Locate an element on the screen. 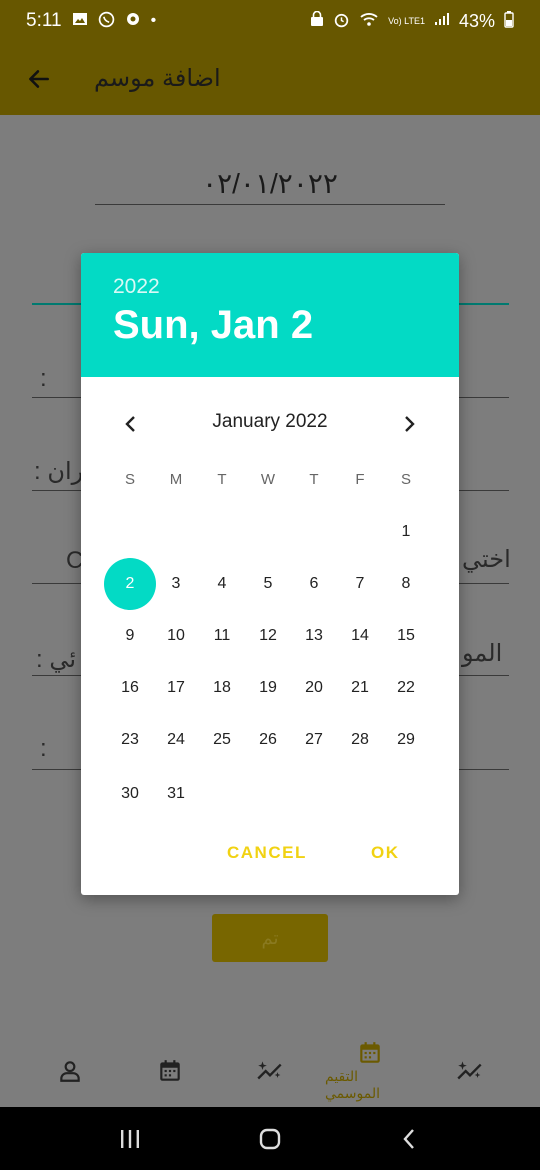 The height and width of the screenshot is (1170, 540). home-button is located at coordinates (270, 1139).